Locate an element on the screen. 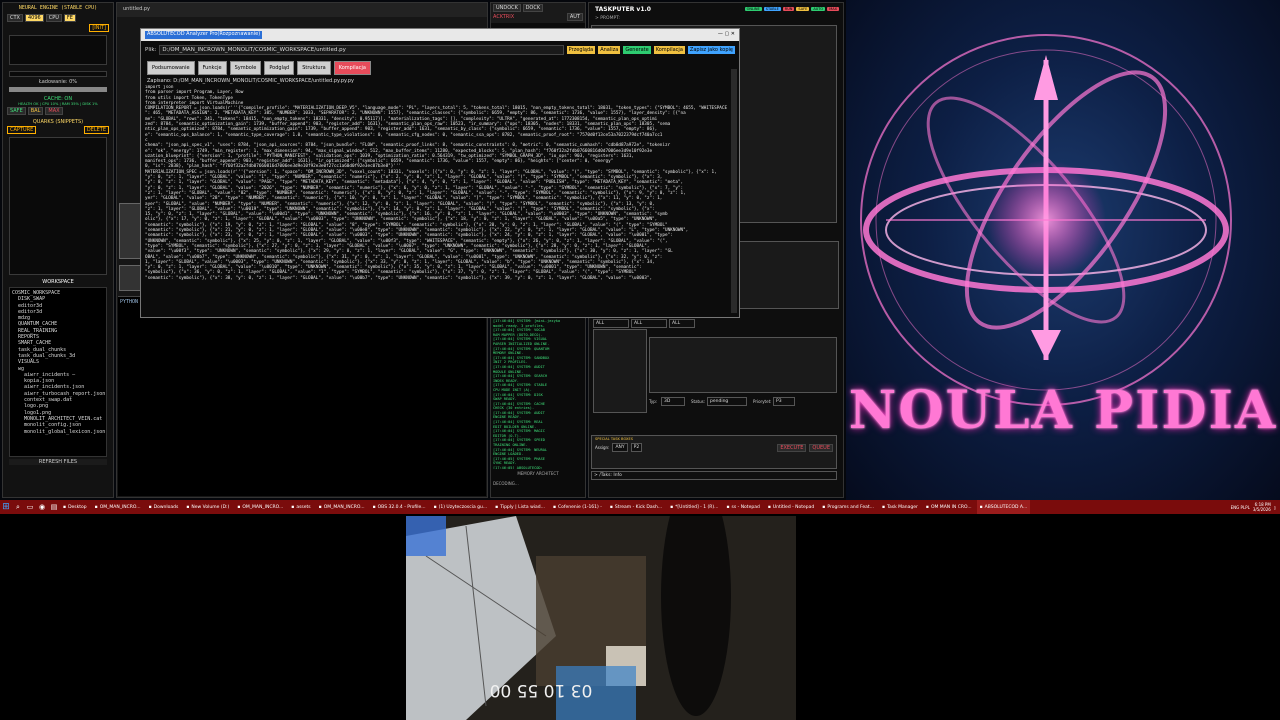 This screenshot has width=1280, height=720. ctx-size-field: 4096 is located at coordinates (34, 18).